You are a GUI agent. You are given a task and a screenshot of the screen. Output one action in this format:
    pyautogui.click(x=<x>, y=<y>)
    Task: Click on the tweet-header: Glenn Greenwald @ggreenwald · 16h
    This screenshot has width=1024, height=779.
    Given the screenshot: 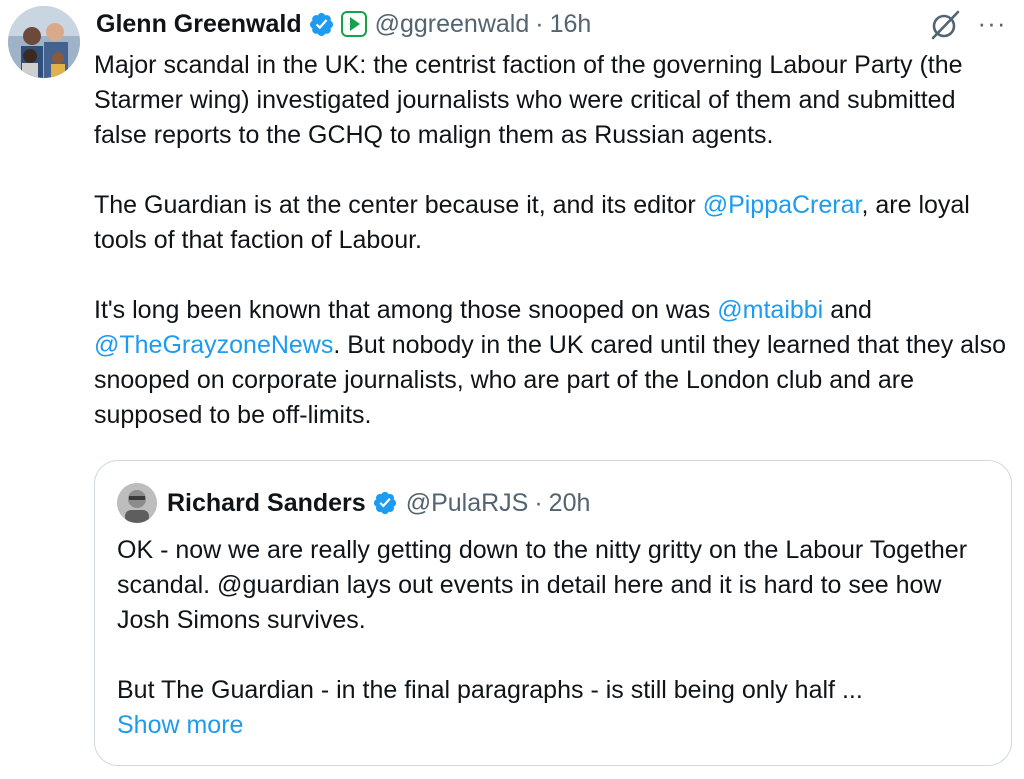 What is the action you would take?
    pyautogui.click(x=343, y=24)
    